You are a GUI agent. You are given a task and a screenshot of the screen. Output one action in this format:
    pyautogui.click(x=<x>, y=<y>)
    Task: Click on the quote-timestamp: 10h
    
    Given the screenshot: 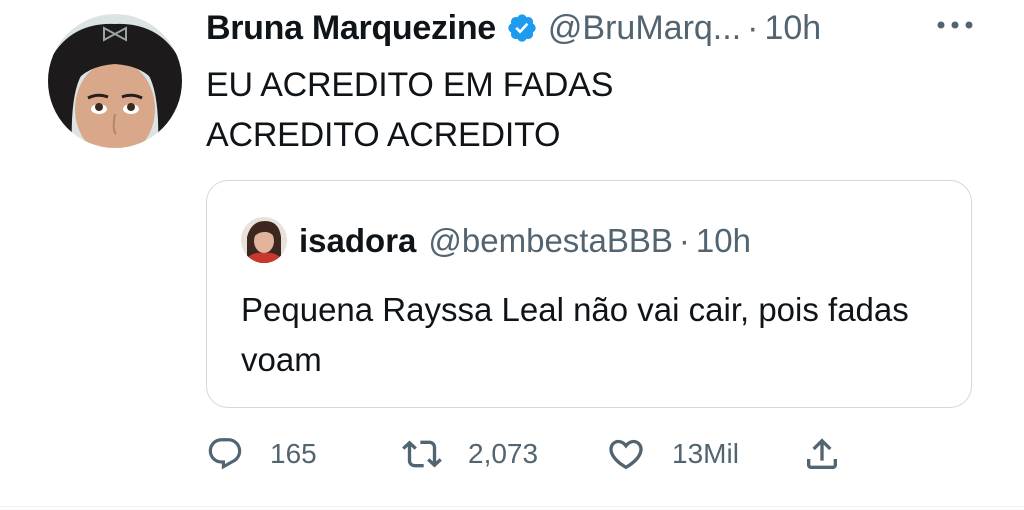 What is the action you would take?
    pyautogui.click(x=723, y=241)
    